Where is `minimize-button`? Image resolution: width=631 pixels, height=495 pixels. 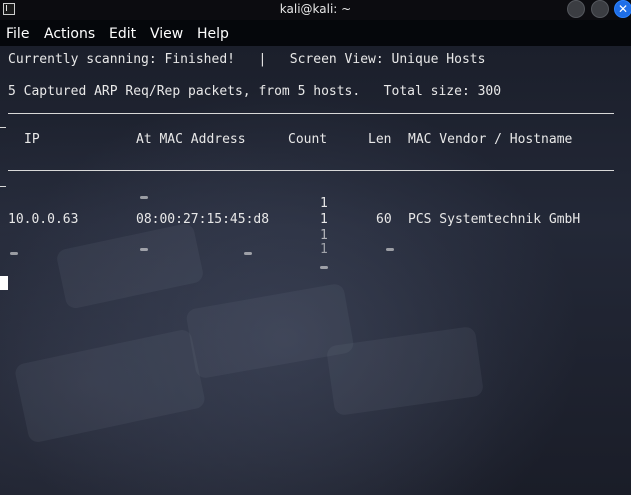 minimize-button is located at coordinates (576, 9).